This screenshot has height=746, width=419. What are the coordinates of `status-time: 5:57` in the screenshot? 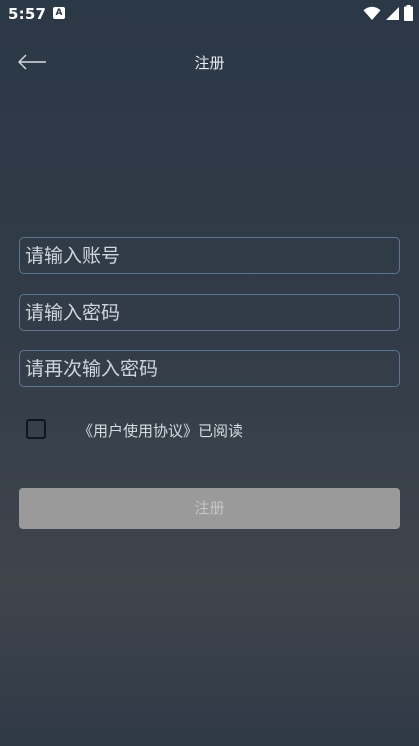 It's located at (27, 14).